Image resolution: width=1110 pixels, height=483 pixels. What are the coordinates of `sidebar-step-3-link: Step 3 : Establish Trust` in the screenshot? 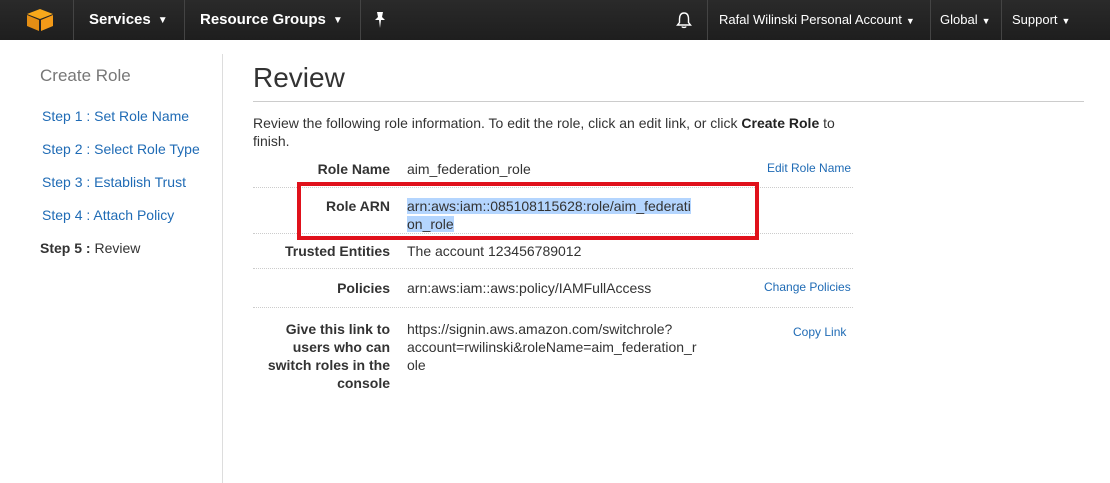 It's located at (114, 182).